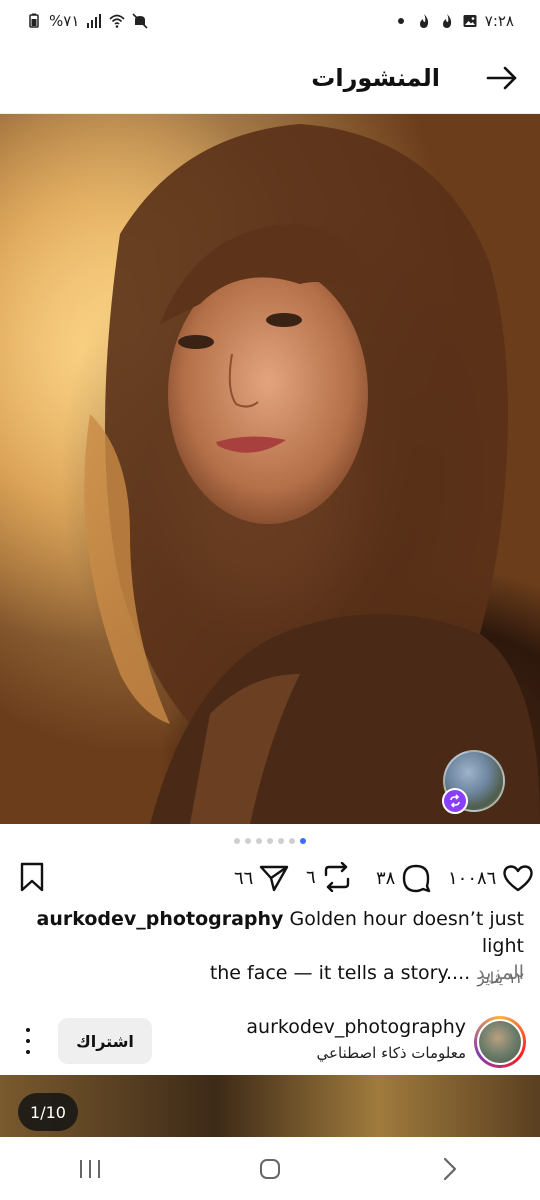 This screenshot has height=1200, width=540. I want to click on chevron-right-icon, so click(450, 1168).